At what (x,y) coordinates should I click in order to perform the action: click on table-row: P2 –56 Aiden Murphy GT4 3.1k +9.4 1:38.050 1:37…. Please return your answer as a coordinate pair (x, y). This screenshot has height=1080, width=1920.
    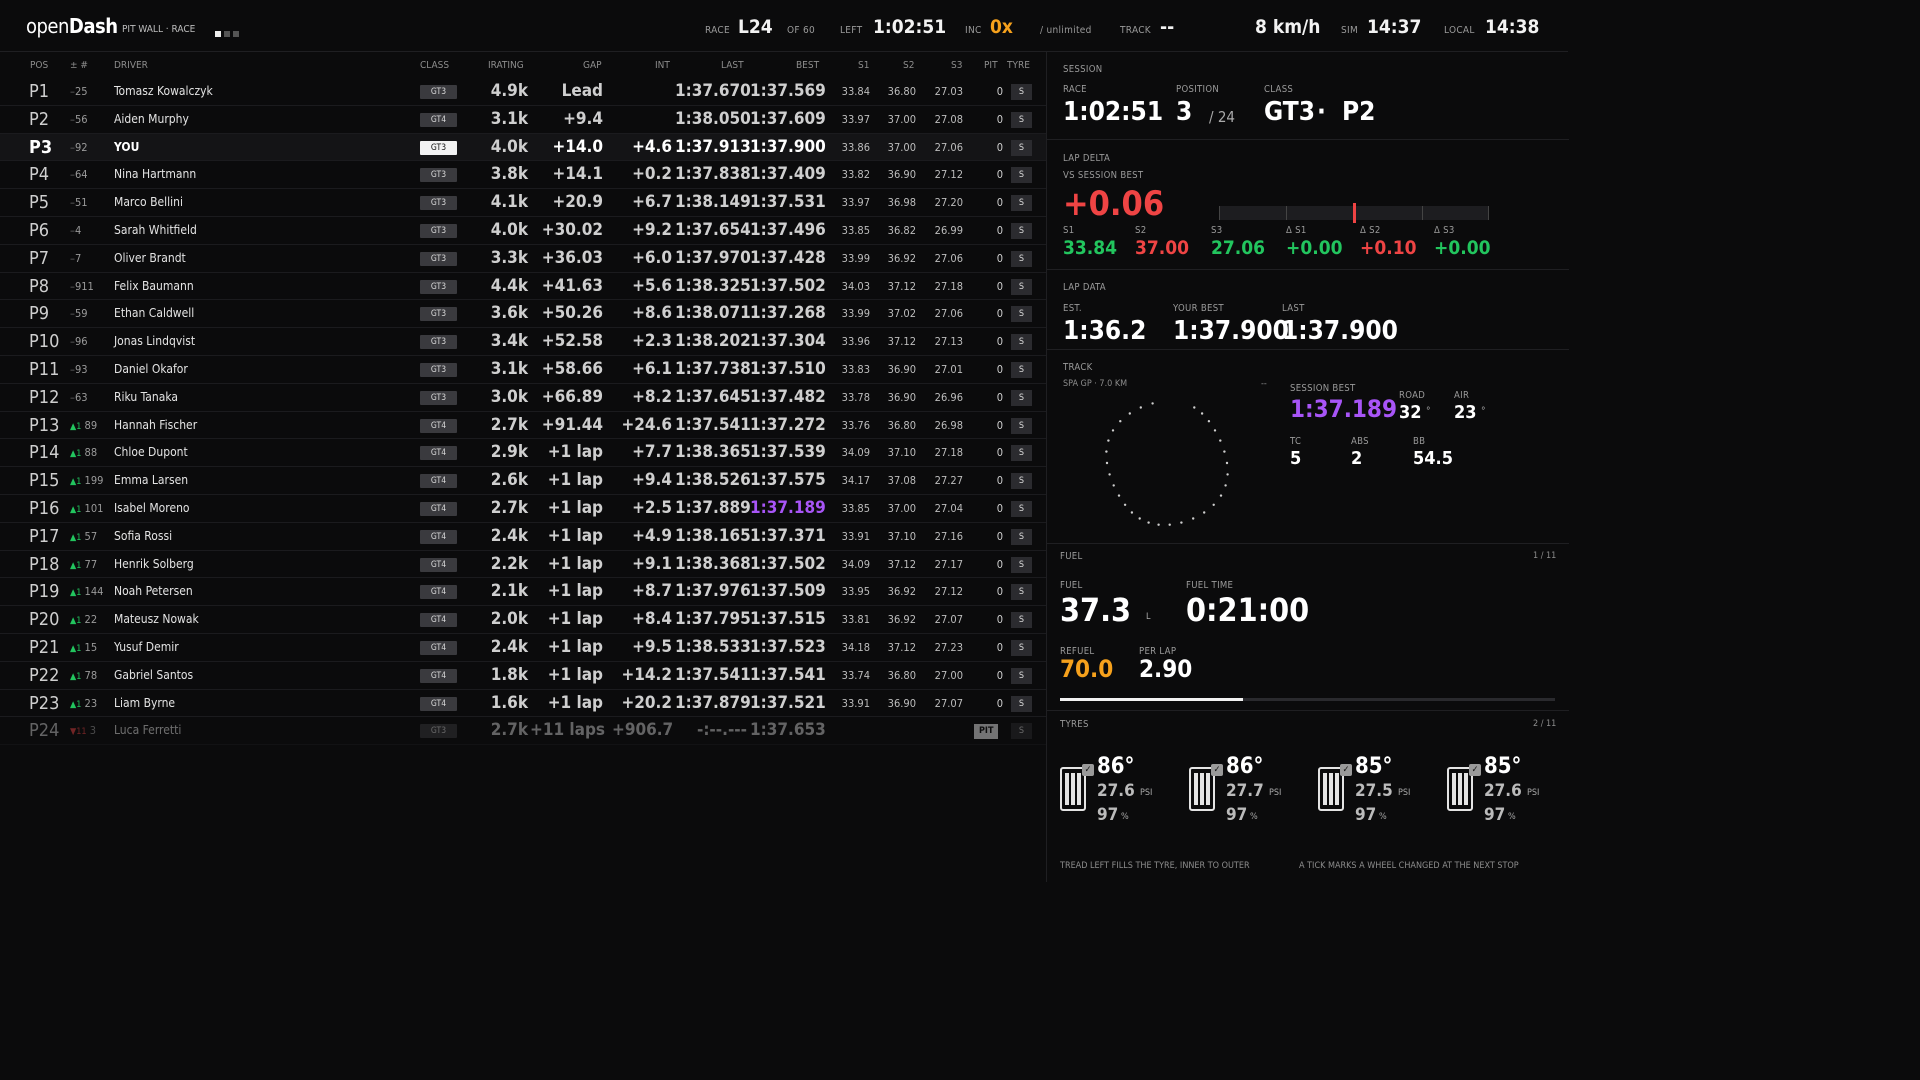
    Looking at the image, I should click on (523, 120).